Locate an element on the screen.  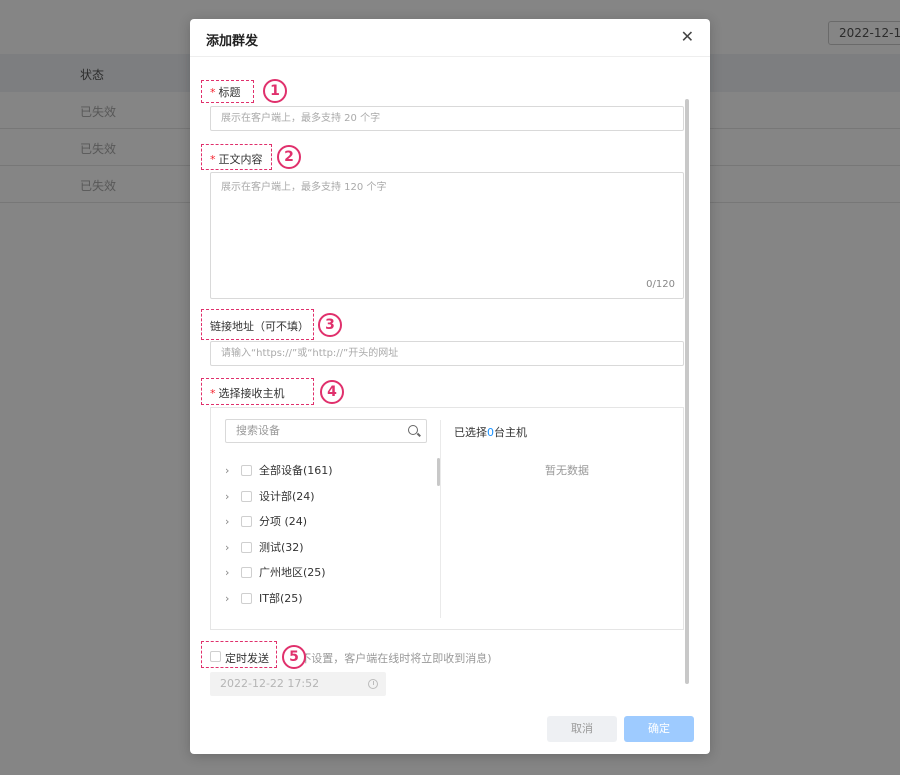
link-label: 链接地址（可不填） is located at coordinates (259, 326).